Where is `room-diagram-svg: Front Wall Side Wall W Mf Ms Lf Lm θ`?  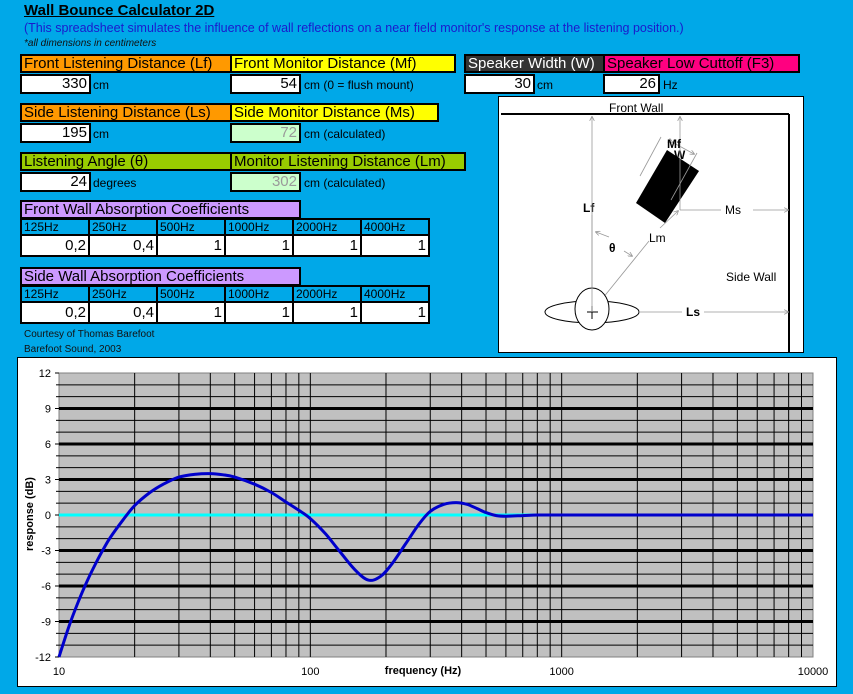
room-diagram-svg: Front Wall Side Wall W Mf Ms Lf Lm θ is located at coordinates (645, 227).